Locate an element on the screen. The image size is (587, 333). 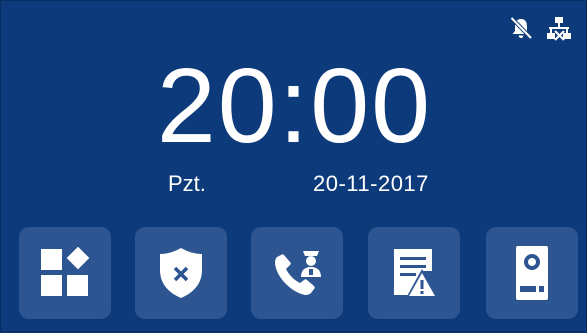
clock-date: 20-11-2017 is located at coordinates (371, 183).